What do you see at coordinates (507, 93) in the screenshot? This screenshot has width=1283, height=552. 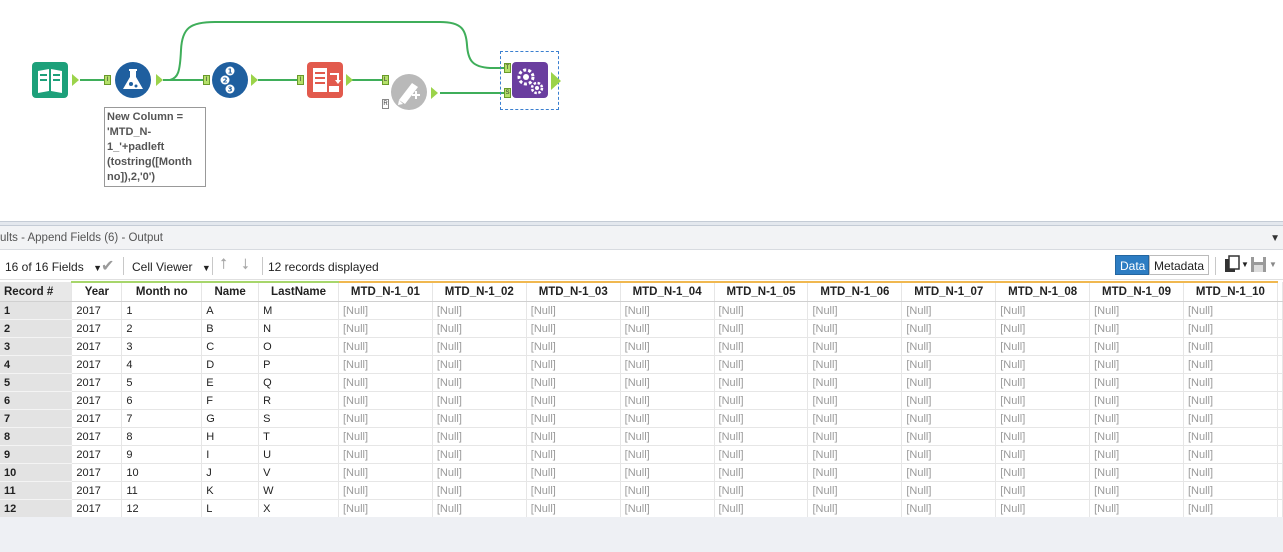 I see `source-input-anchor: S` at bounding box center [507, 93].